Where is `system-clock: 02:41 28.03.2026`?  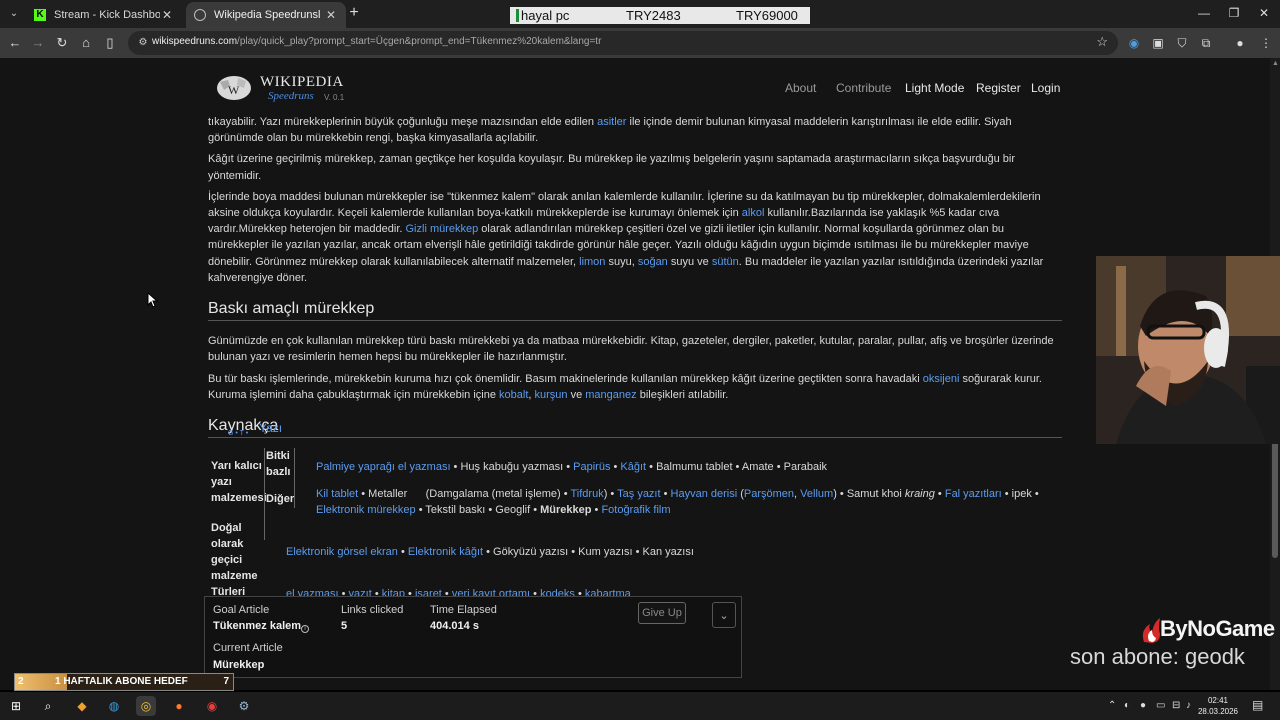 system-clock: 02:41 28.03.2026 is located at coordinates (1218, 706).